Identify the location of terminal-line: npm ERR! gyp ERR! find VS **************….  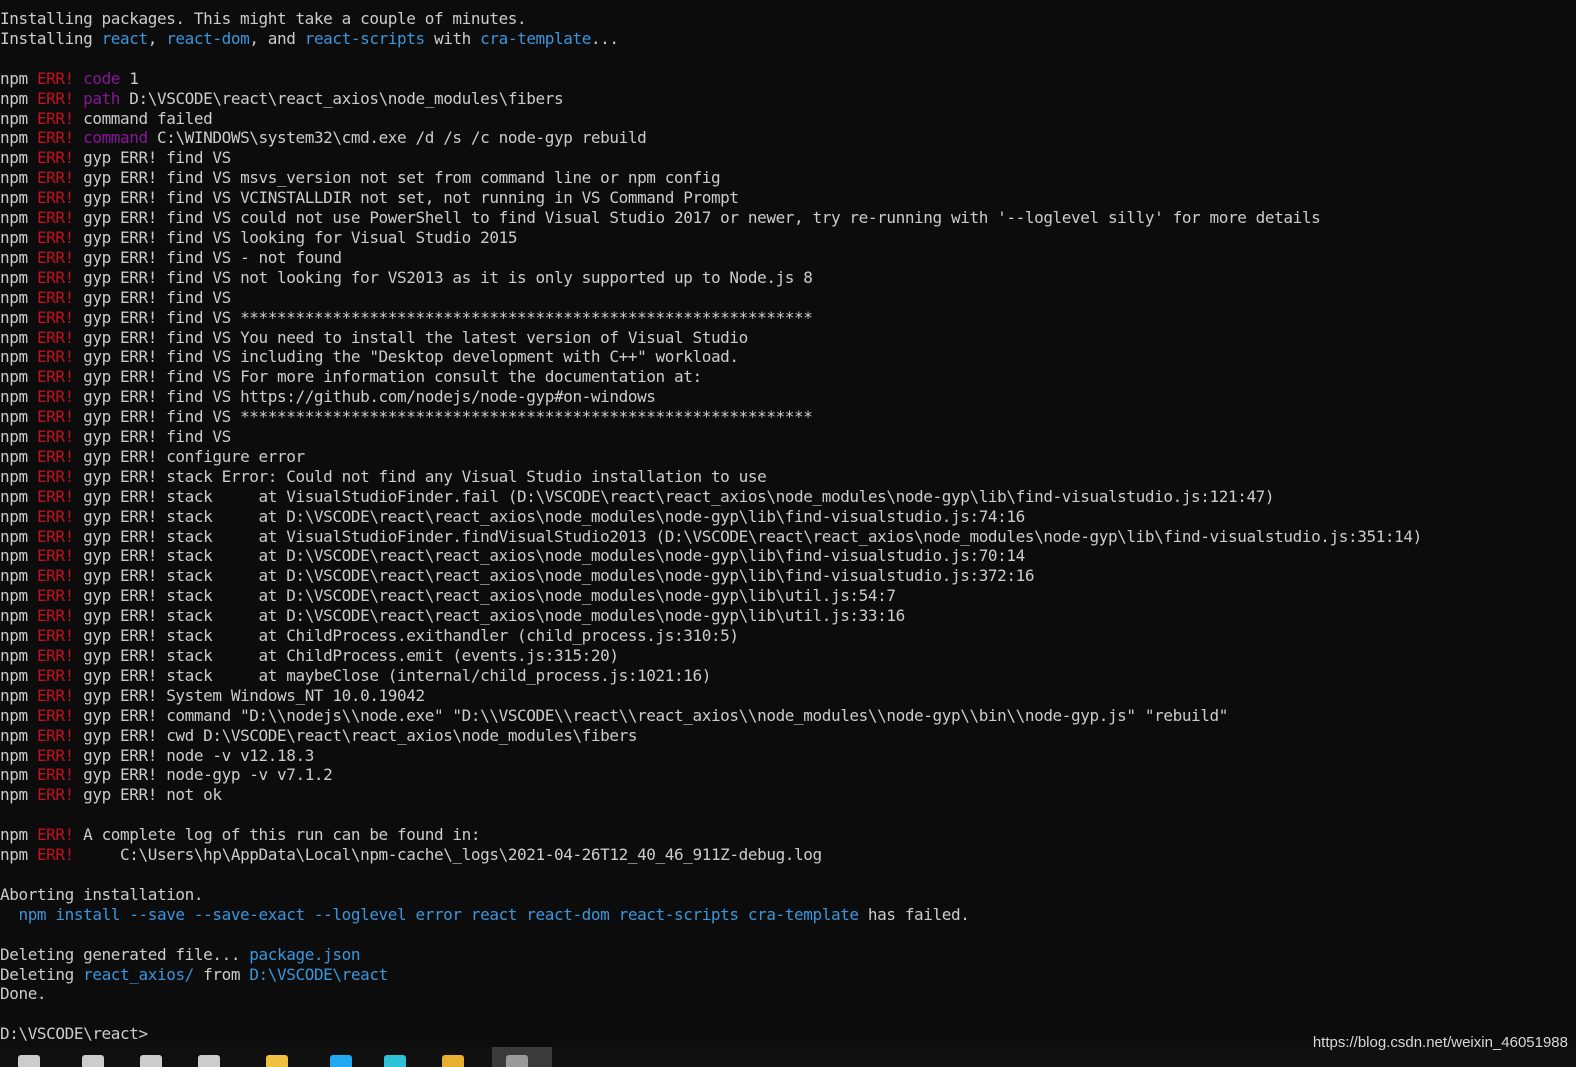
(711, 417).